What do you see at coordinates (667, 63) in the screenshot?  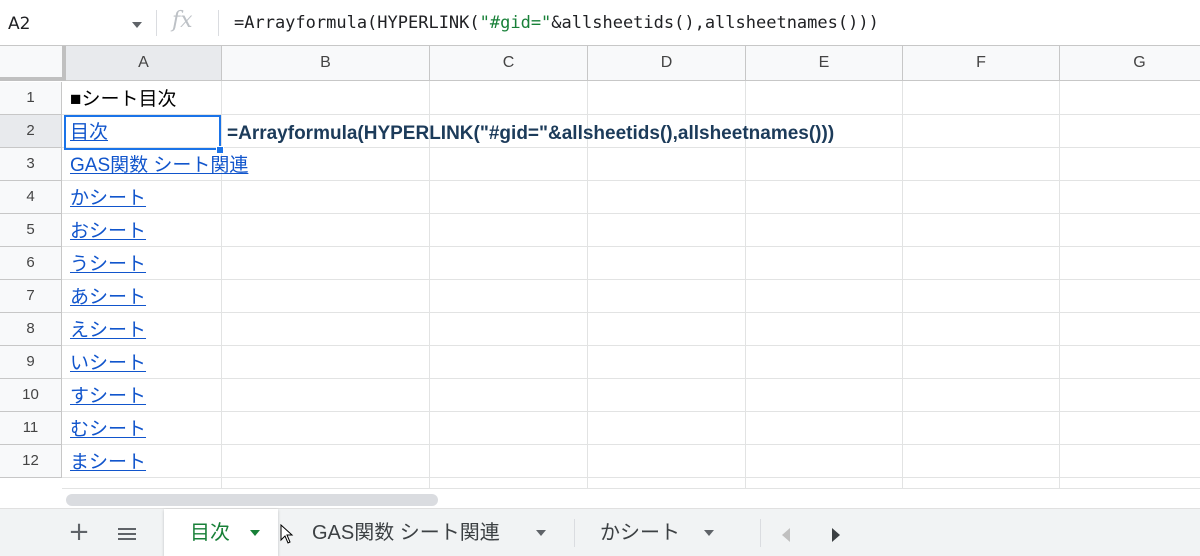 I see `column-header-d: D` at bounding box center [667, 63].